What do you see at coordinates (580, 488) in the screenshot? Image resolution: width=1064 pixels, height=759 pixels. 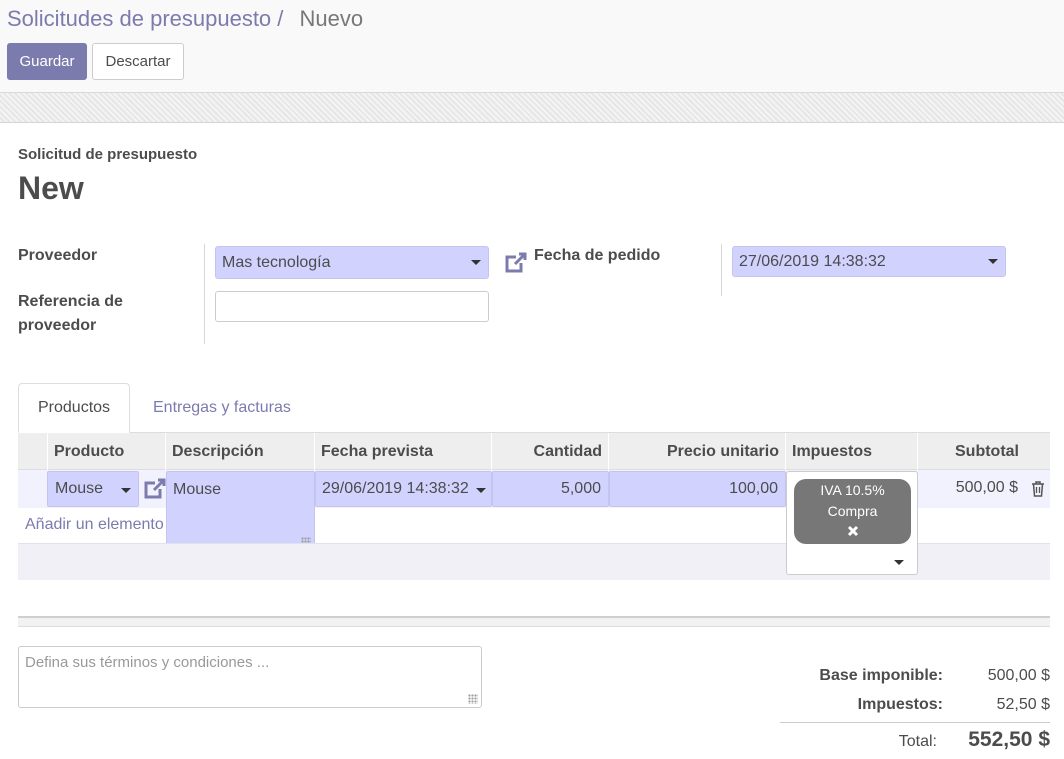 I see `quantity-value: 5,000` at bounding box center [580, 488].